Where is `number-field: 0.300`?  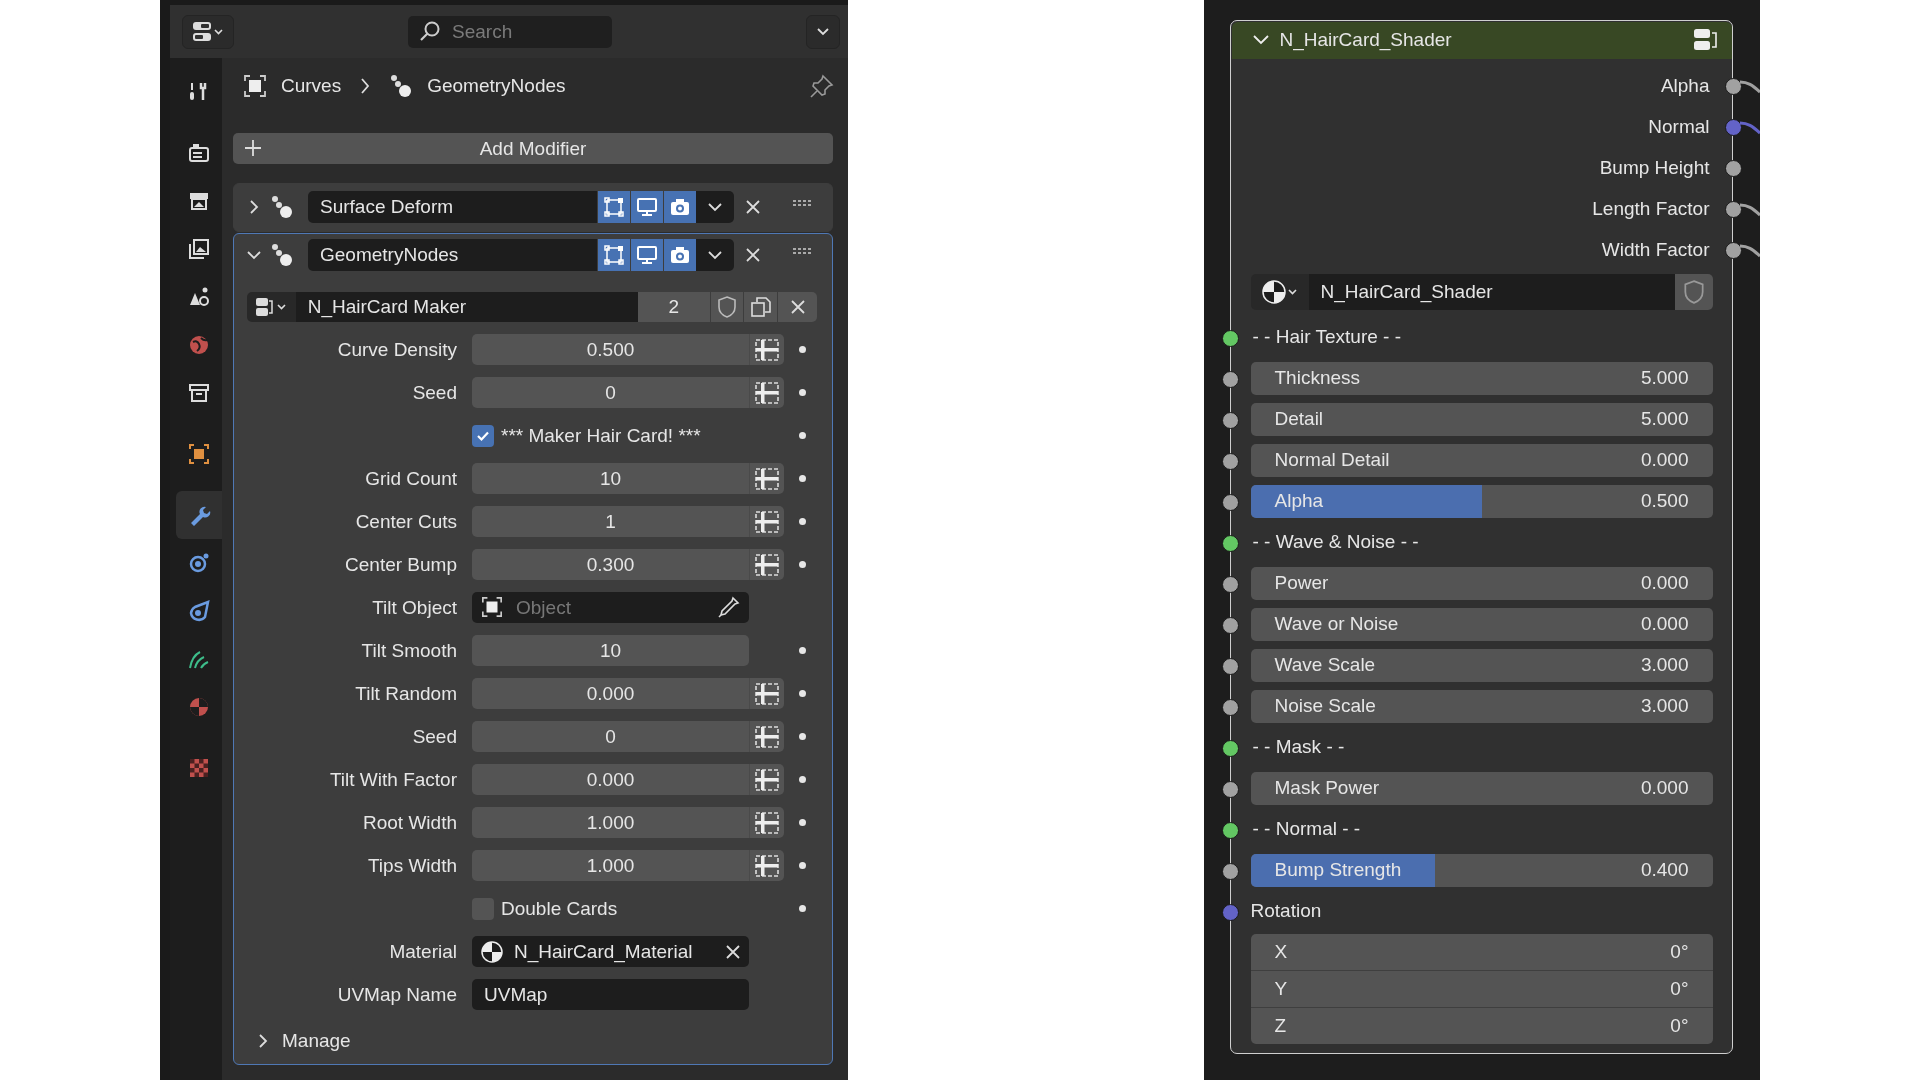
number-field: 0.300 is located at coordinates (610, 564).